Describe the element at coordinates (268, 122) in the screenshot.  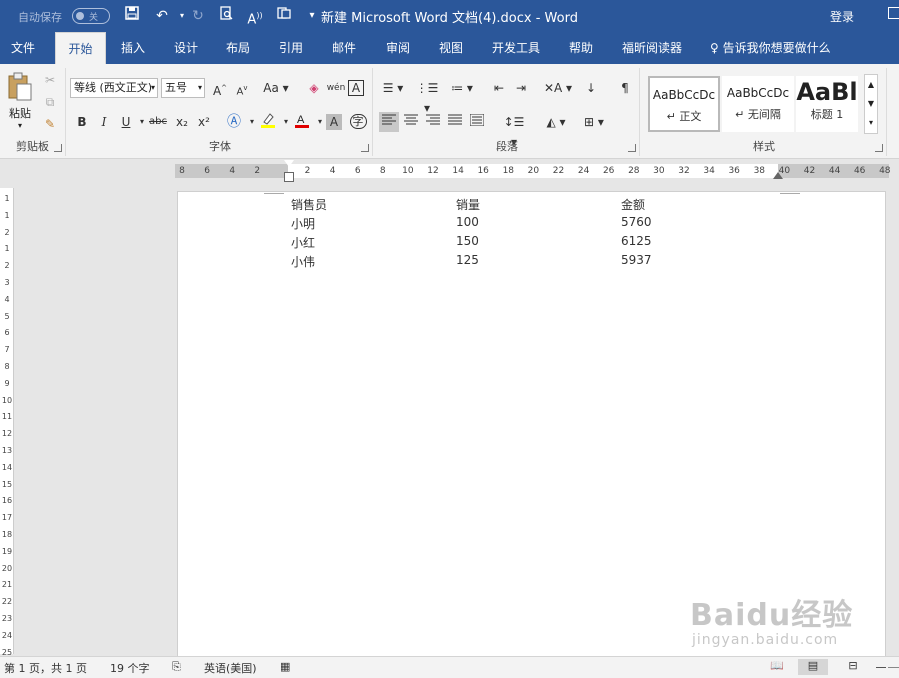
I see `highlight-icon` at that location.